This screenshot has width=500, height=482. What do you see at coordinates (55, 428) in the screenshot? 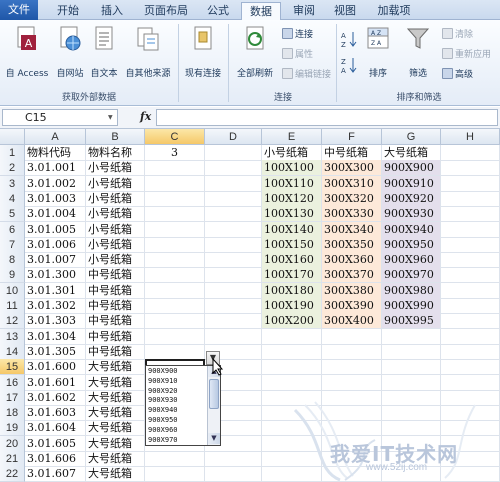
I see `cell-a19: 3.01.604` at bounding box center [55, 428].